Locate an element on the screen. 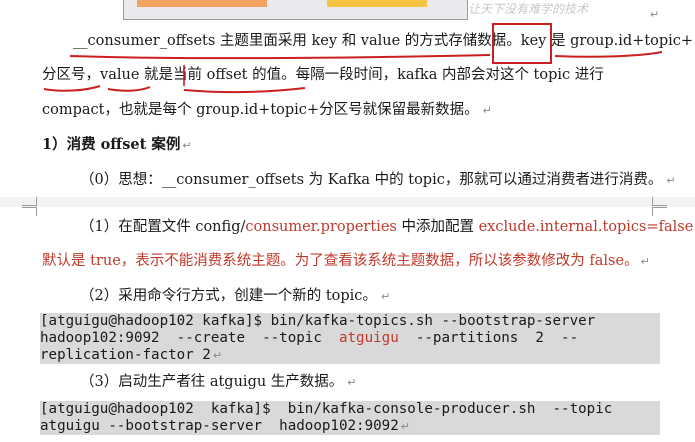  offset-underline is located at coordinates (244, 90).